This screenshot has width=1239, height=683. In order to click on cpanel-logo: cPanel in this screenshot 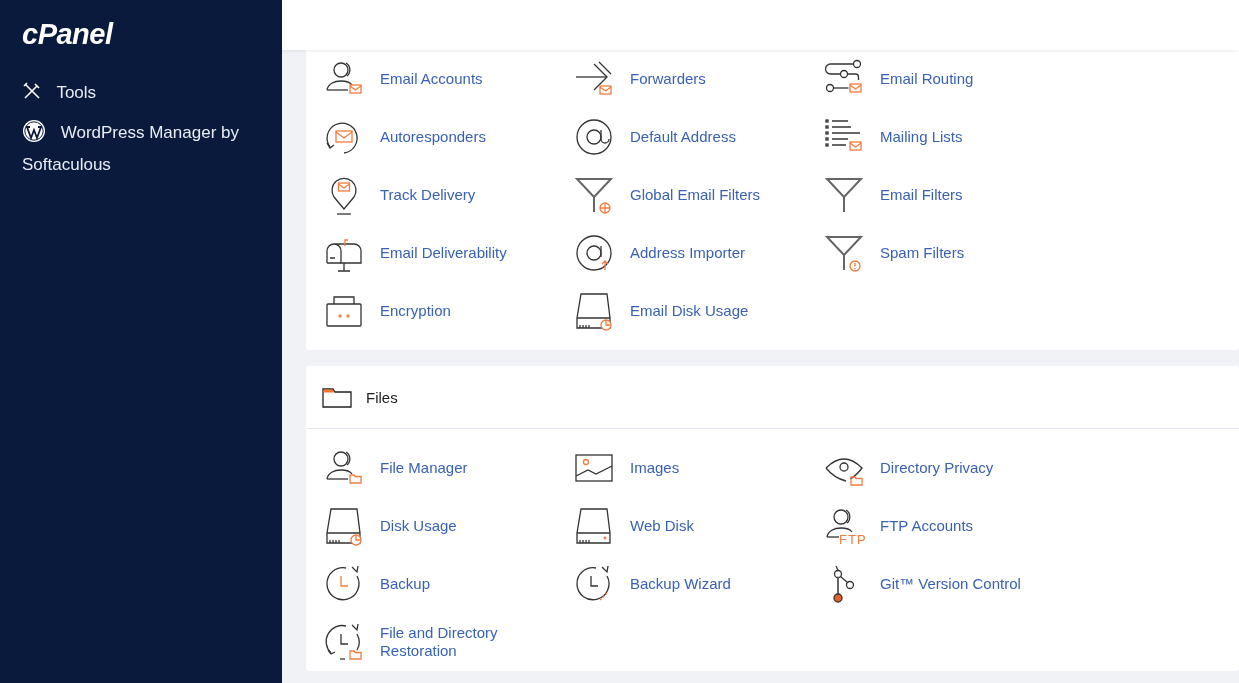, I will do `click(68, 34)`.